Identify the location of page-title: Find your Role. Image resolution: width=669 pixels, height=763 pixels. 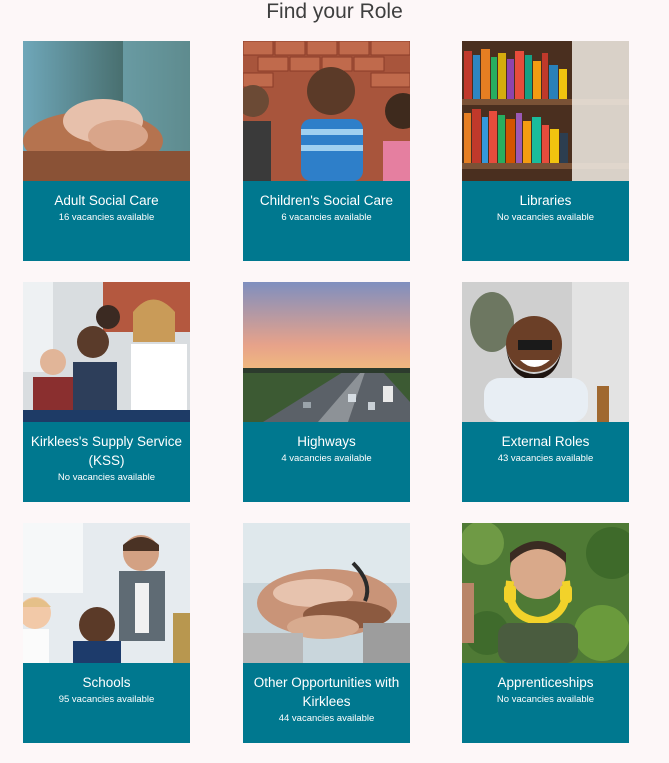
(334, 11).